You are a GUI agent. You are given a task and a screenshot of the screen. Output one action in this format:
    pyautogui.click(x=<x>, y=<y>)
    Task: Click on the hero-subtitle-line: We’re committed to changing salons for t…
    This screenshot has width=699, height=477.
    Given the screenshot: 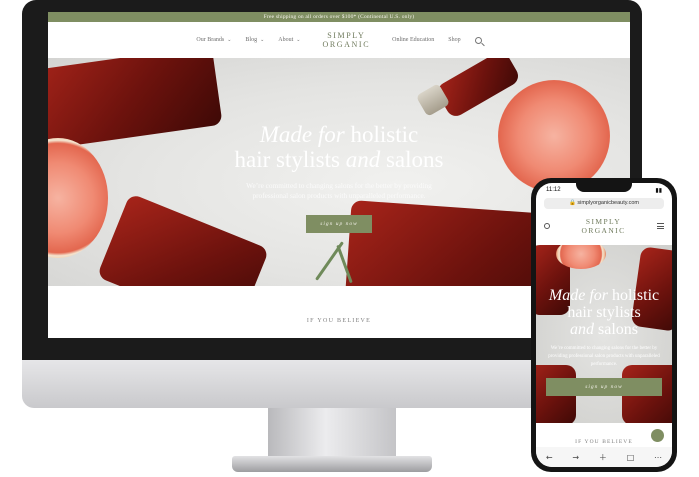 What is the action you would take?
    pyautogui.click(x=339, y=185)
    